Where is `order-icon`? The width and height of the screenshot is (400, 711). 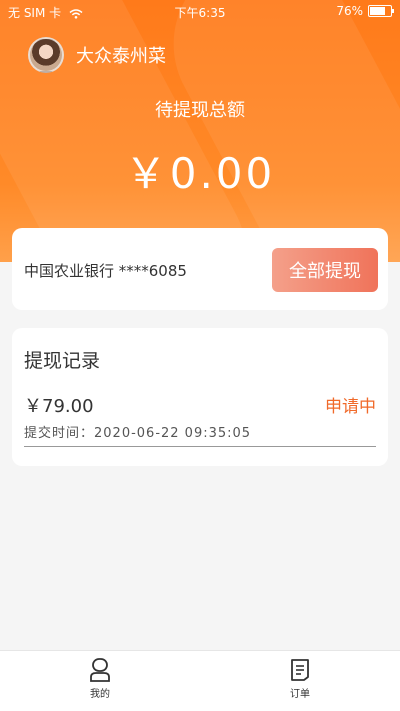 order-icon is located at coordinates (300, 670).